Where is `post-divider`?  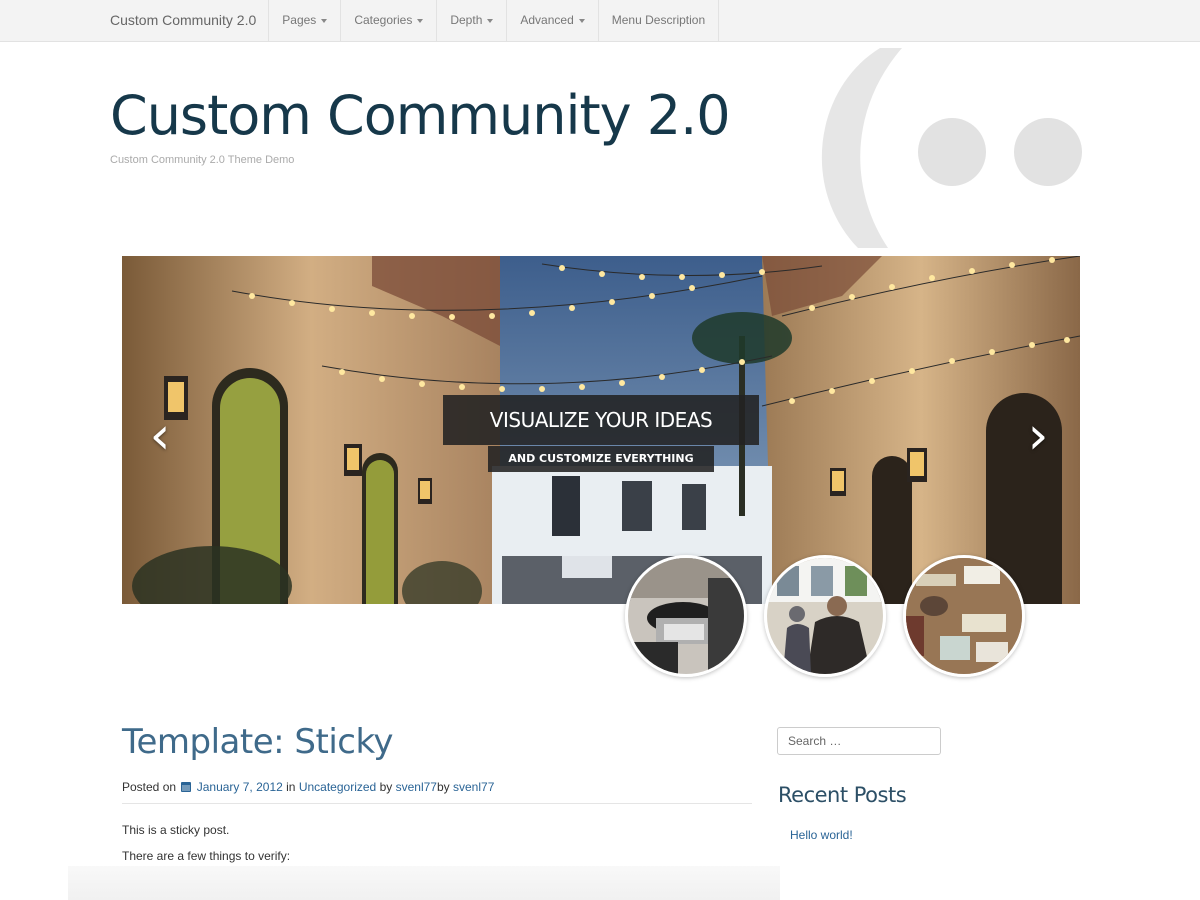 post-divider is located at coordinates (437, 803).